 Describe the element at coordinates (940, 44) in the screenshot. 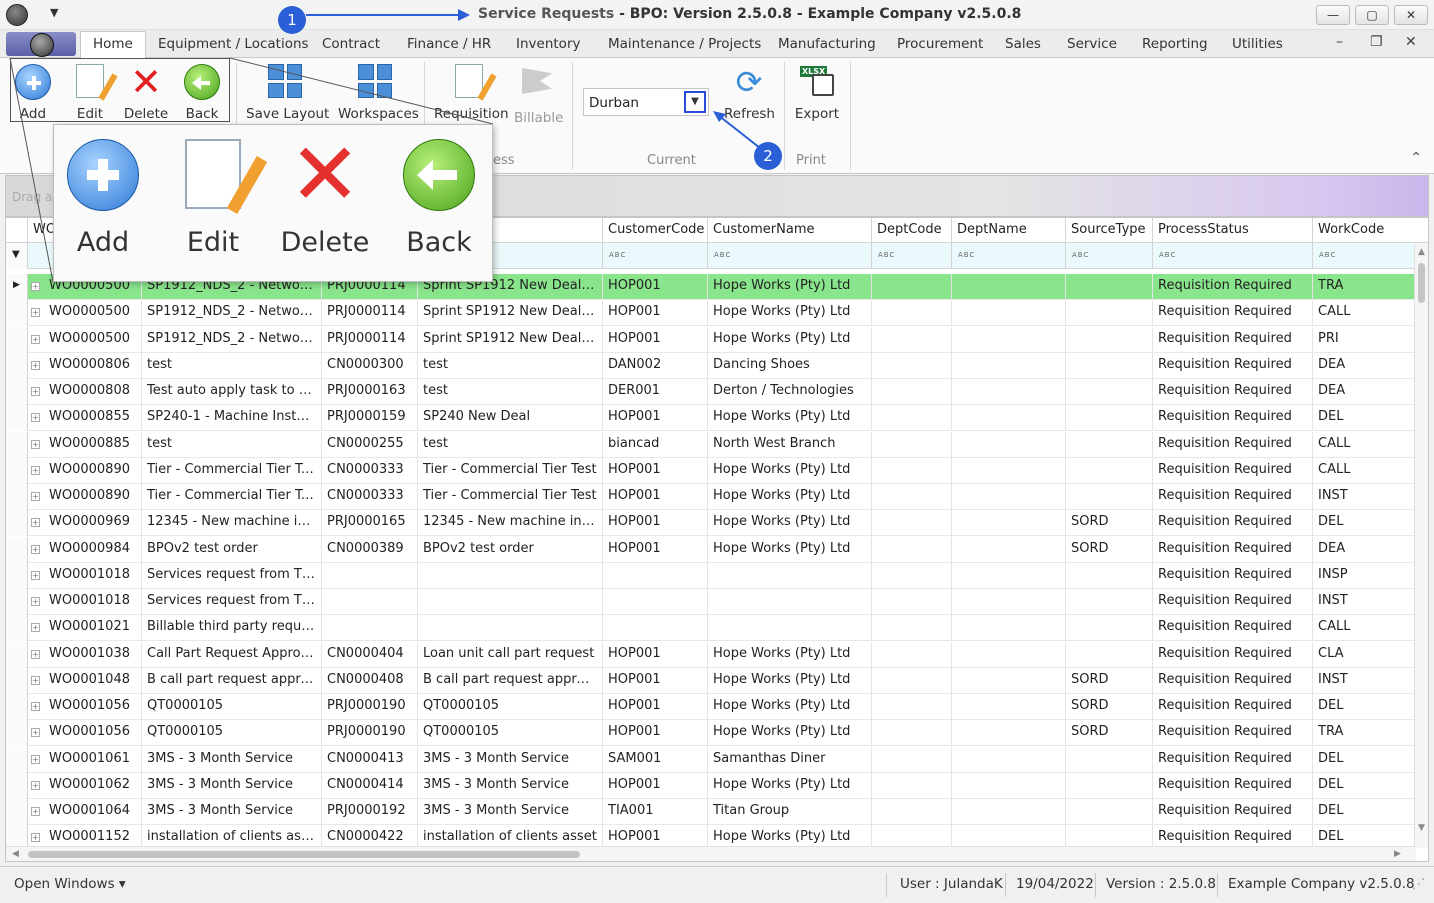

I see `tab-procurement: Procurement` at that location.